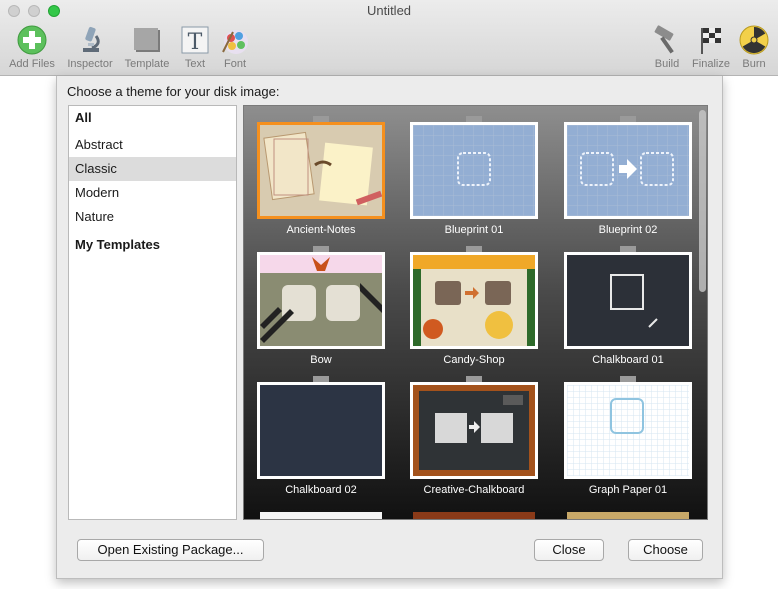 The image size is (778, 589). I want to click on category-all: All, so click(152, 118).